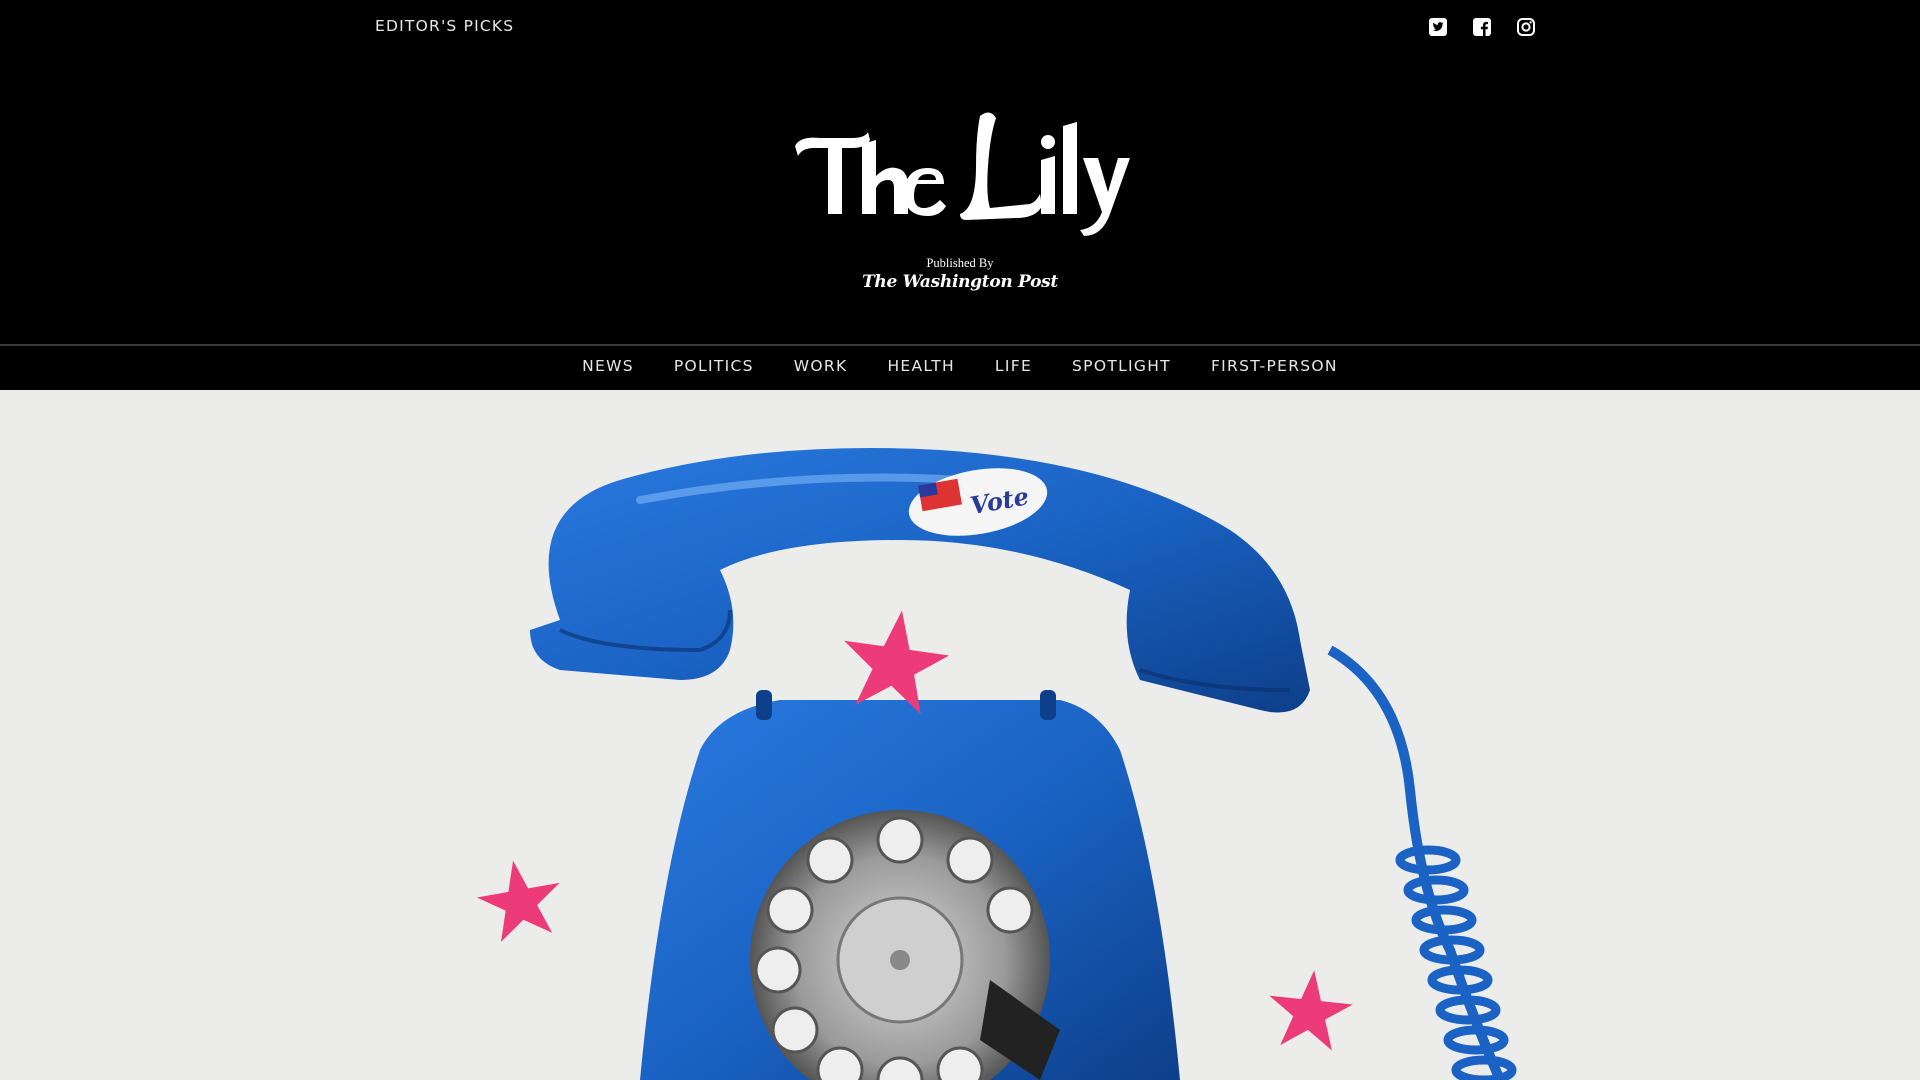 The width and height of the screenshot is (1920, 1080). I want to click on editors-picks-link: EDITOR'S PICKS, so click(444, 26).